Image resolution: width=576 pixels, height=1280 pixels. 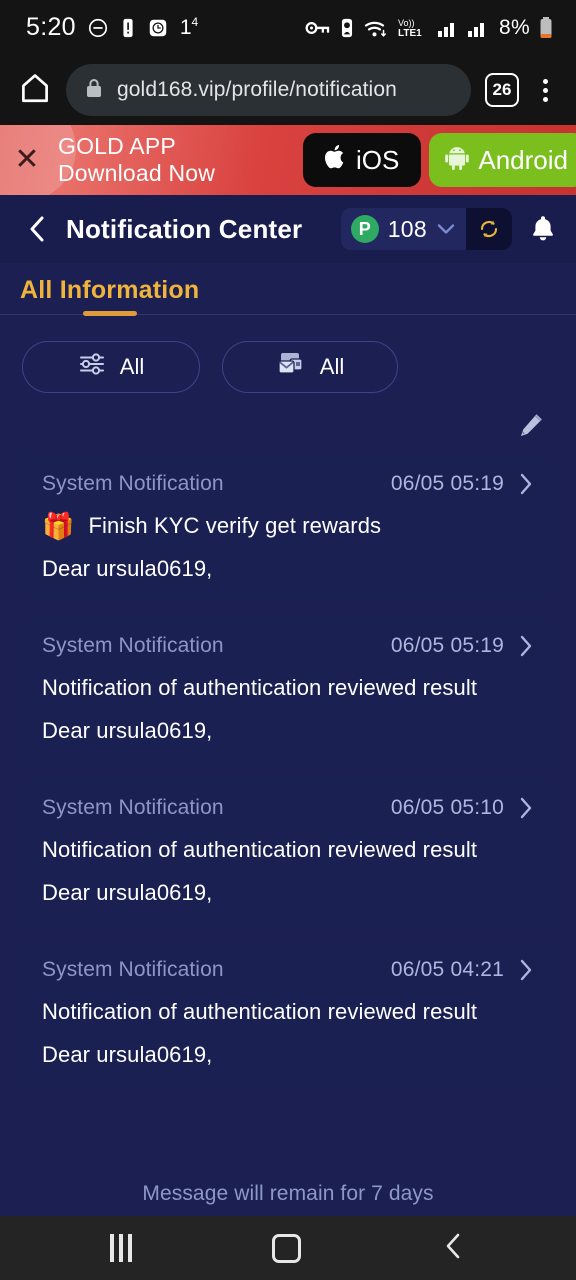 What do you see at coordinates (27, 160) in the screenshot?
I see `close-icon: ✕` at bounding box center [27, 160].